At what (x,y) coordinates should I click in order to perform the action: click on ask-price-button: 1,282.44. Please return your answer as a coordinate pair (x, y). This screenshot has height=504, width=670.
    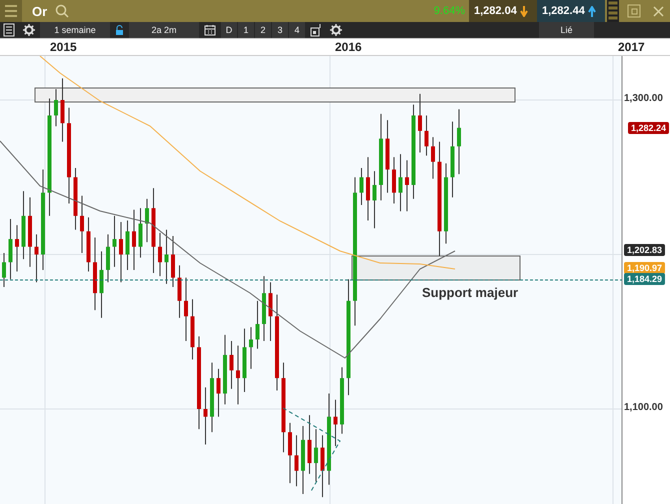
    Looking at the image, I should click on (571, 11).